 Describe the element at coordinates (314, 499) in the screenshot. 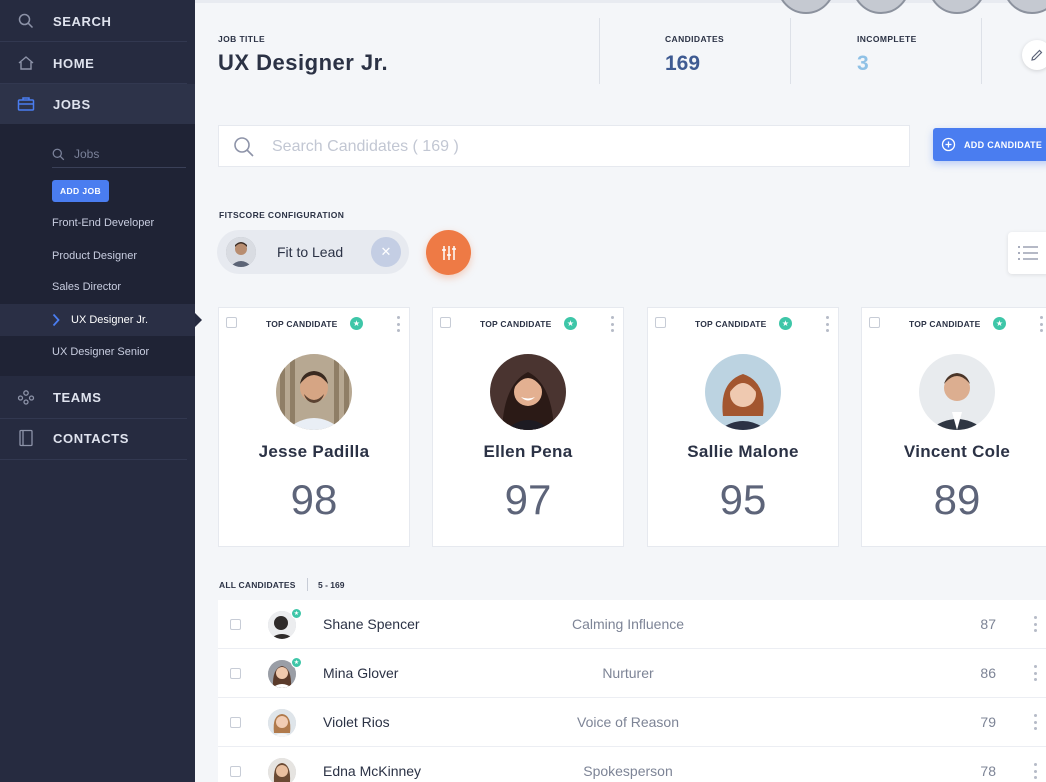

I see `candidate-score: 98` at that location.